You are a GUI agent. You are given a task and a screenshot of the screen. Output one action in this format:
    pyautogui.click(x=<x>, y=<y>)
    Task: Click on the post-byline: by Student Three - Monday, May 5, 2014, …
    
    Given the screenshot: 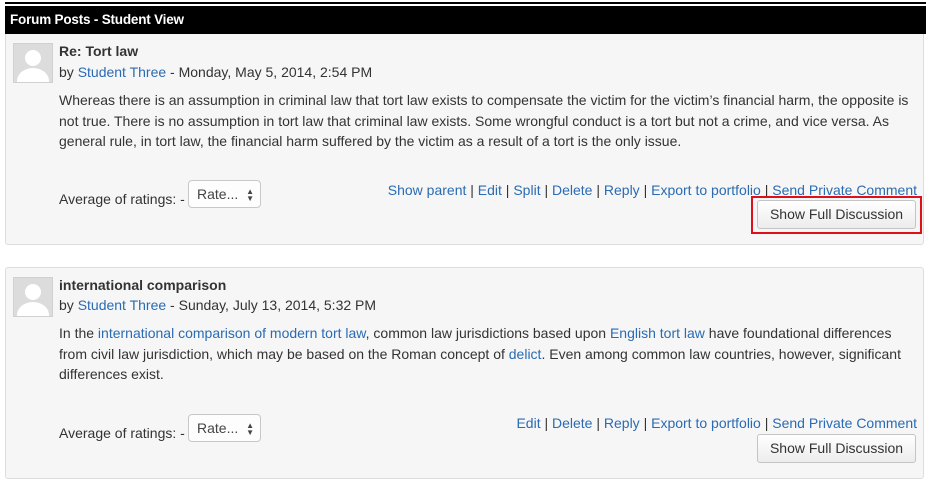 What is the action you would take?
    pyautogui.click(x=215, y=72)
    